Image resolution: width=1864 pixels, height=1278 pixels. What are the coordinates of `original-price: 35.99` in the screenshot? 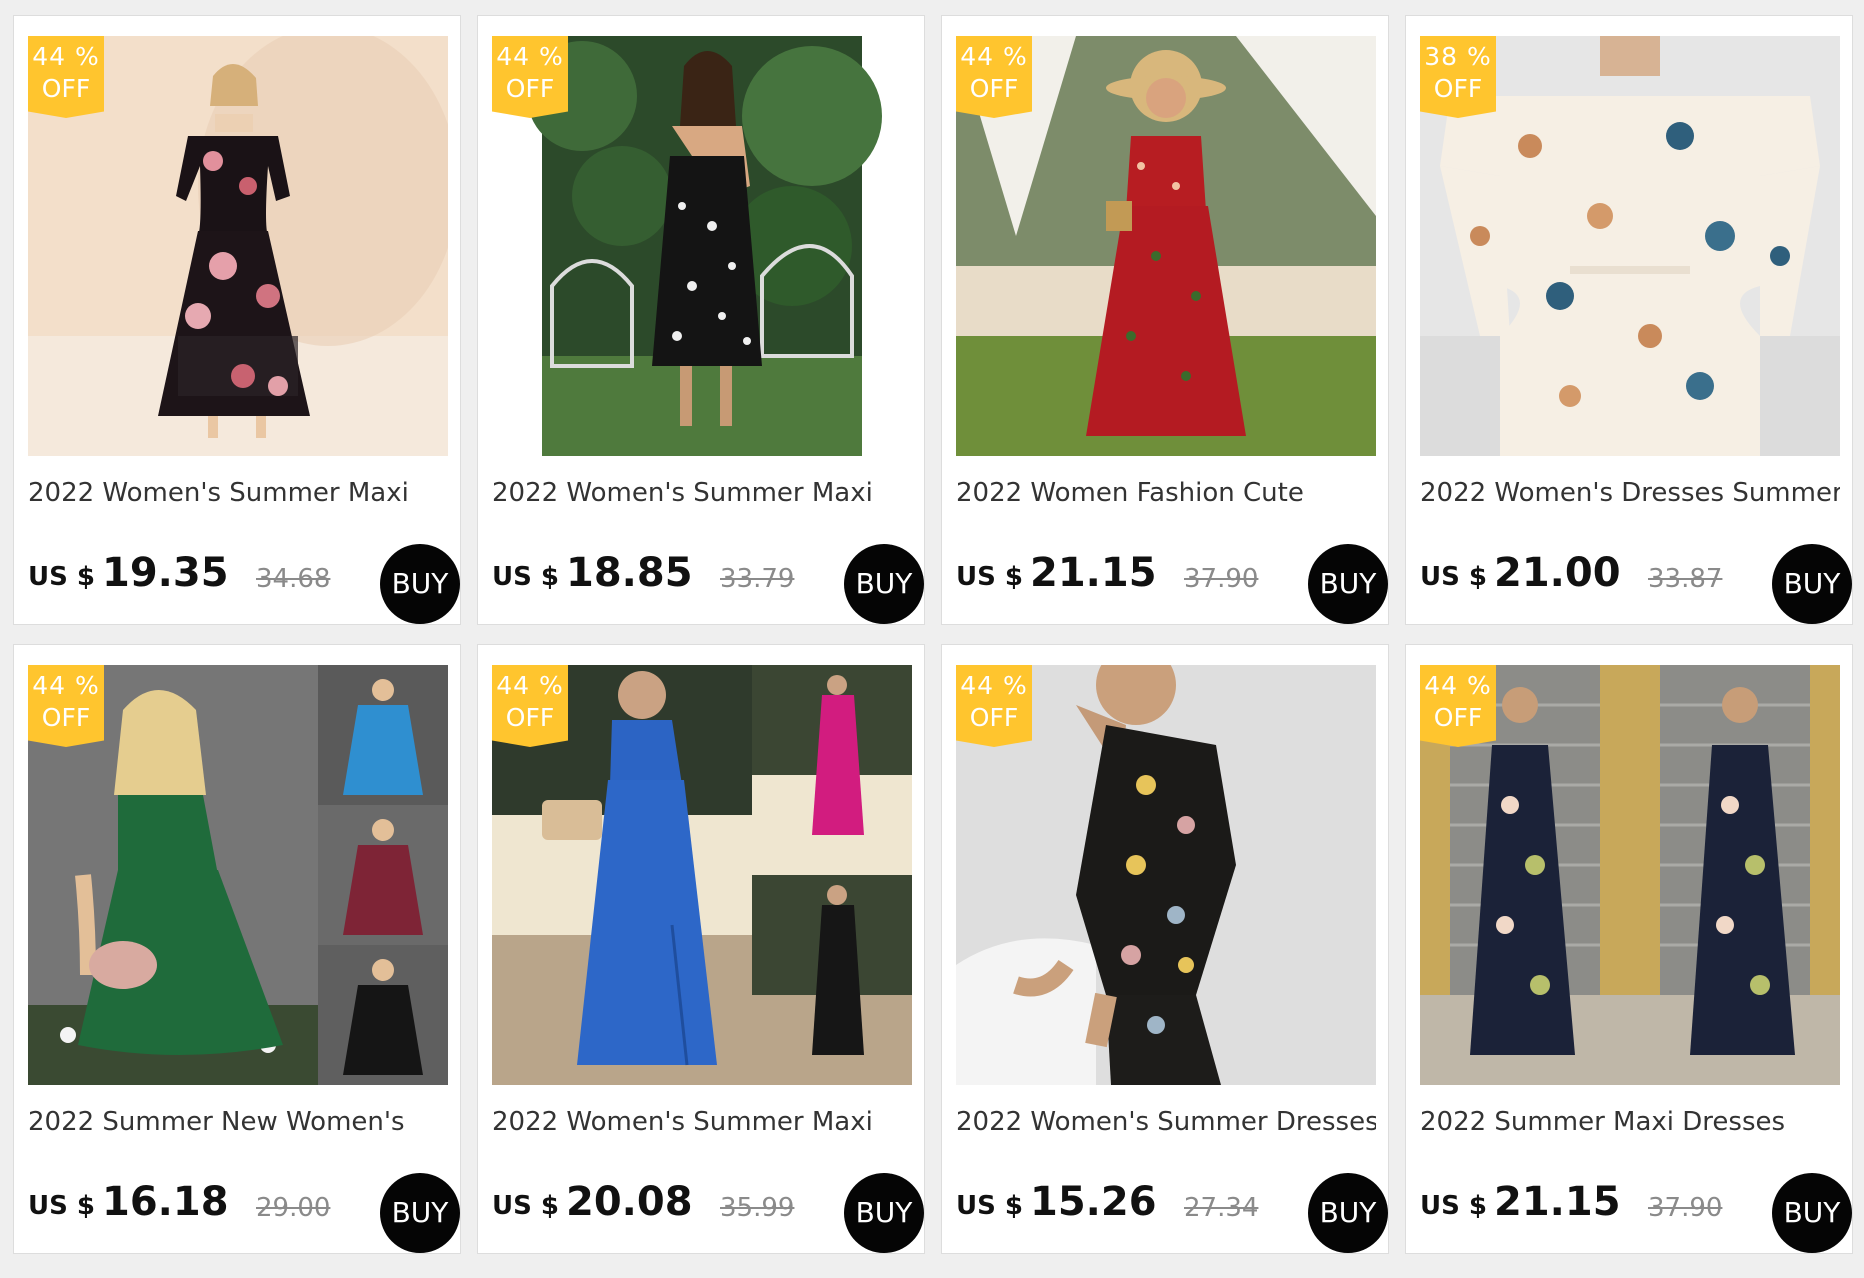 It's located at (757, 1208).